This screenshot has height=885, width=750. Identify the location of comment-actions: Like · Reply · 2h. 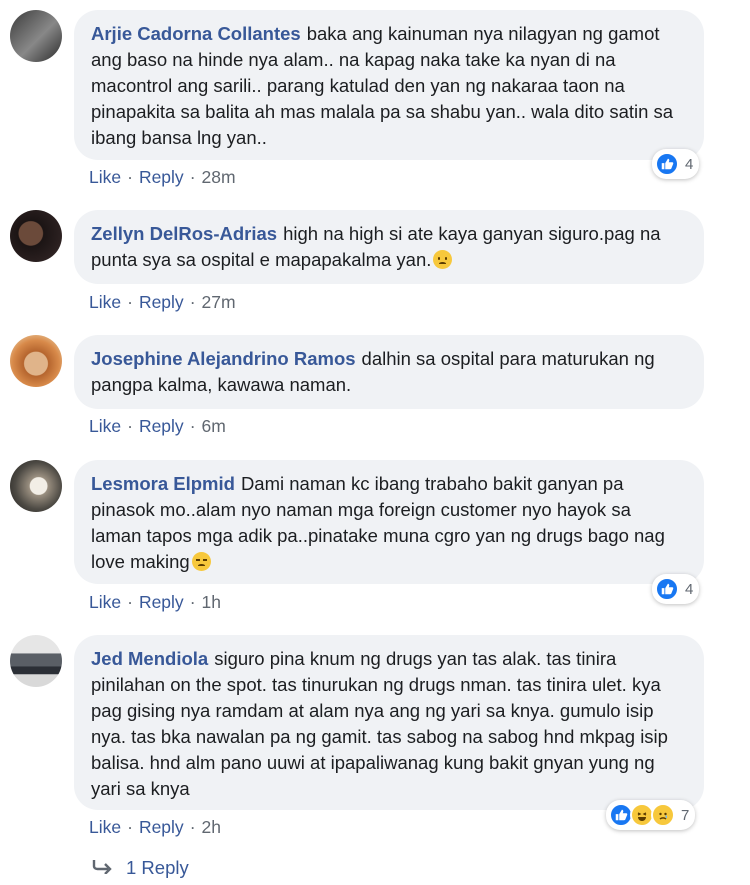
(155, 827).